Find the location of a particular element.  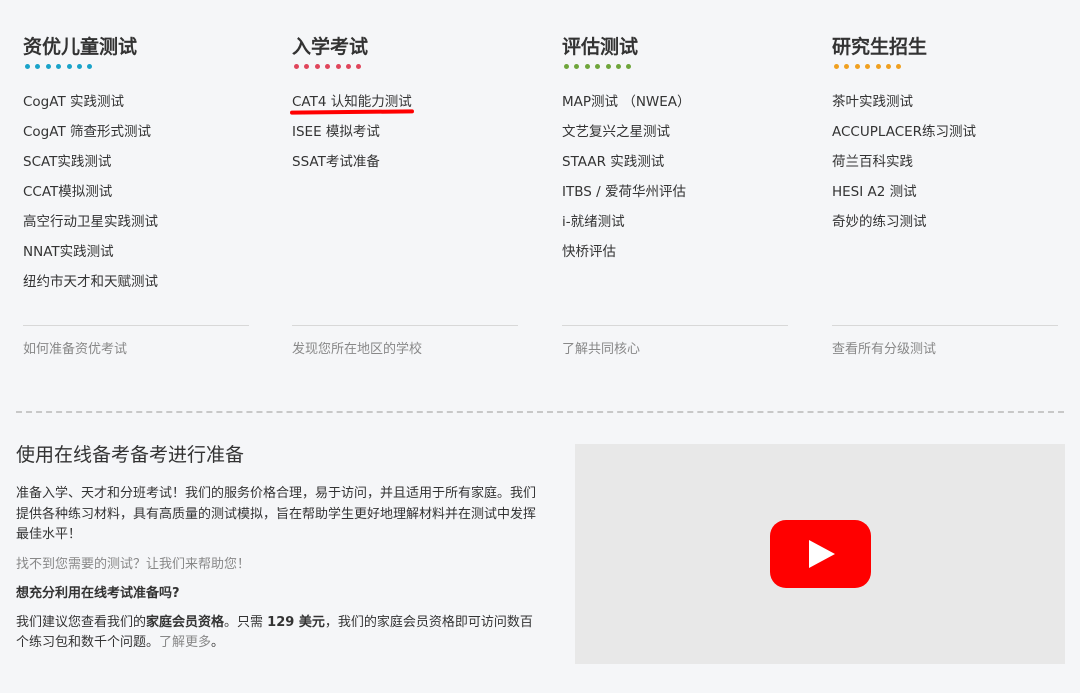

list-item: NNAT实践测试 is located at coordinates (90, 256).